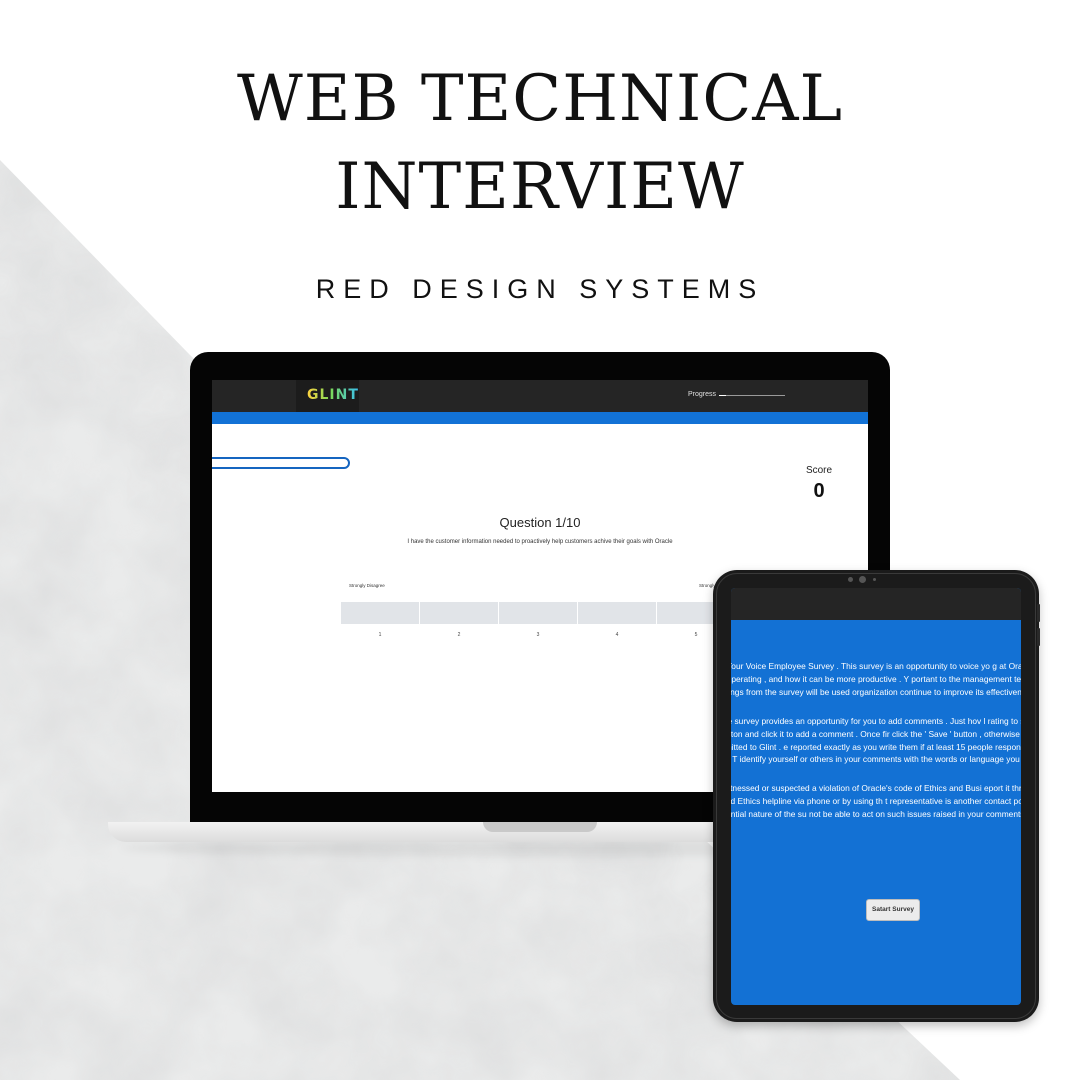 The width and height of the screenshot is (1080, 1080). What do you see at coordinates (459, 635) in the screenshot?
I see `rating-number: 2` at bounding box center [459, 635].